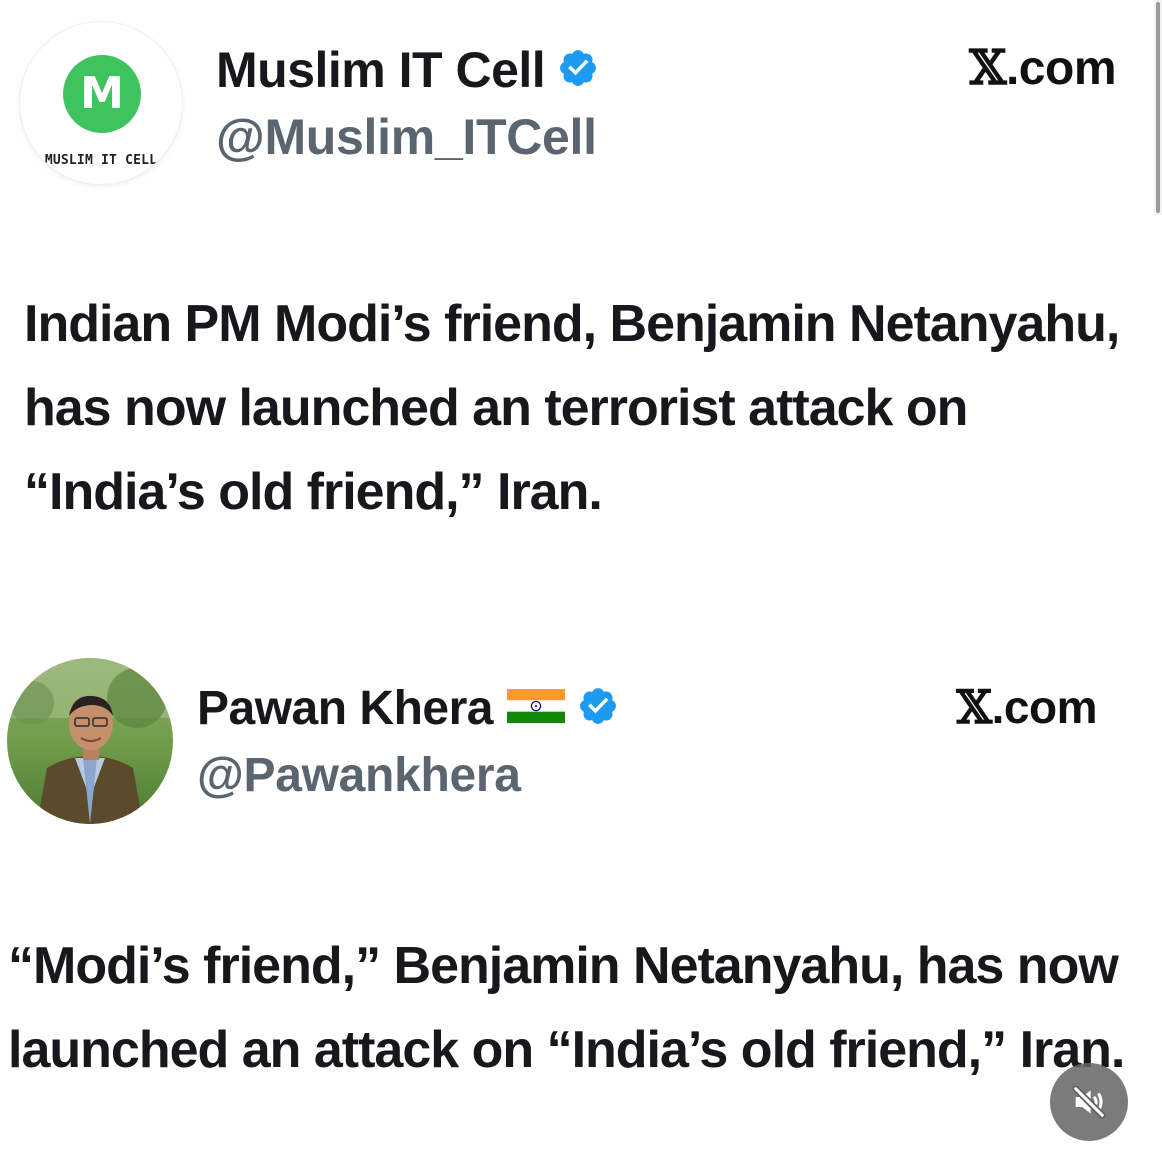 Image resolution: width=1162 pixels, height=1171 pixels. I want to click on avatar-logo: M MUSLIM IT CELL, so click(101, 103).